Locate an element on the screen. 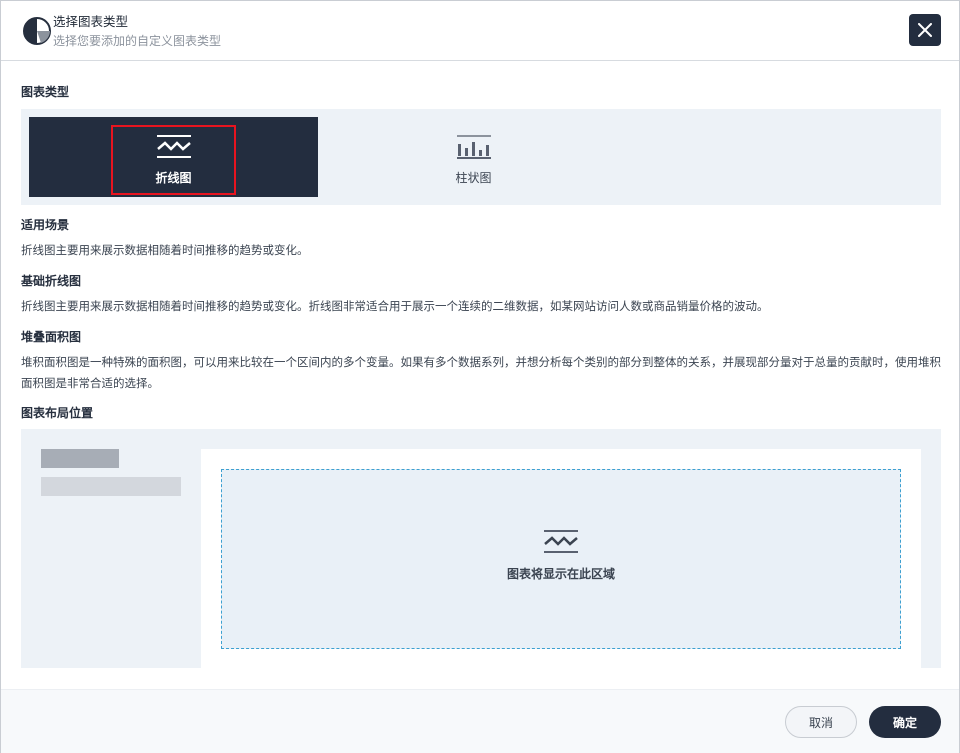 The image size is (960, 753). basic-line-title: 基础折线图 is located at coordinates (51, 281).